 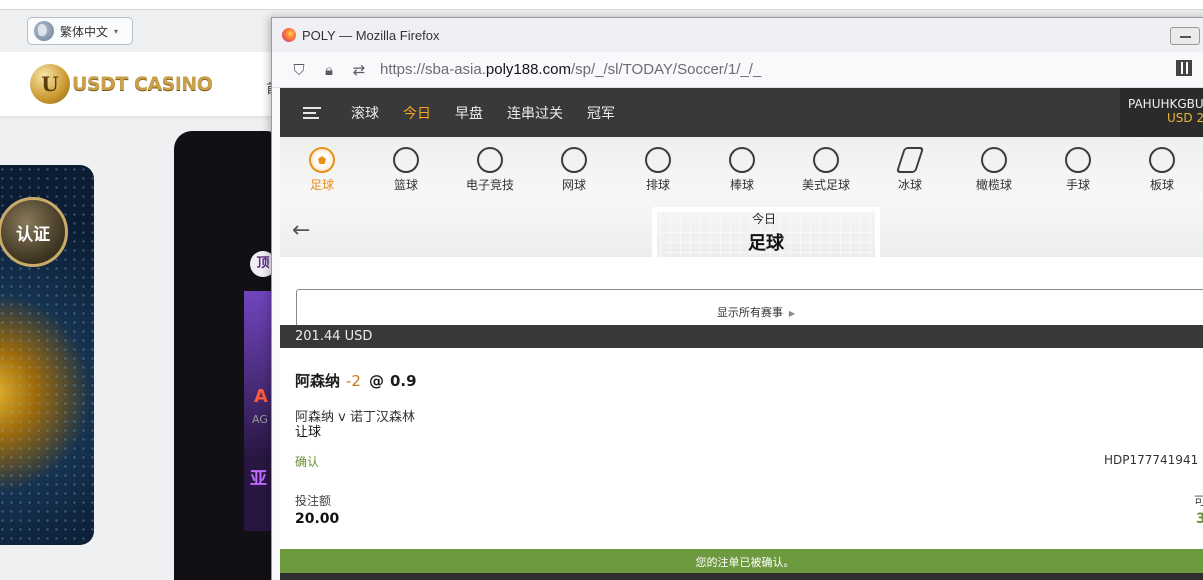 I want to click on account-balance: USD 2, so click(x=1185, y=118).